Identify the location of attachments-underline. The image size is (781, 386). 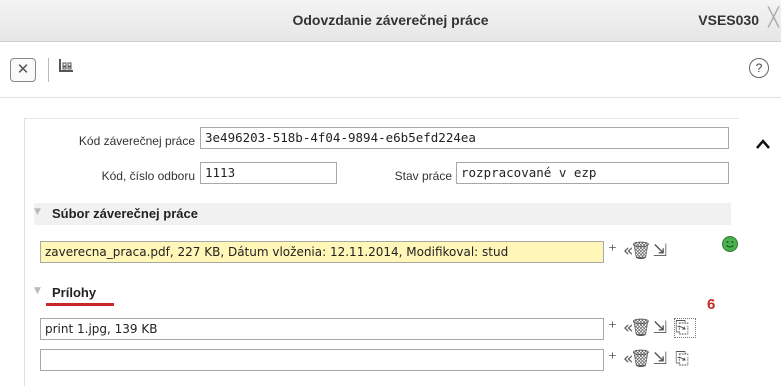
(80, 304).